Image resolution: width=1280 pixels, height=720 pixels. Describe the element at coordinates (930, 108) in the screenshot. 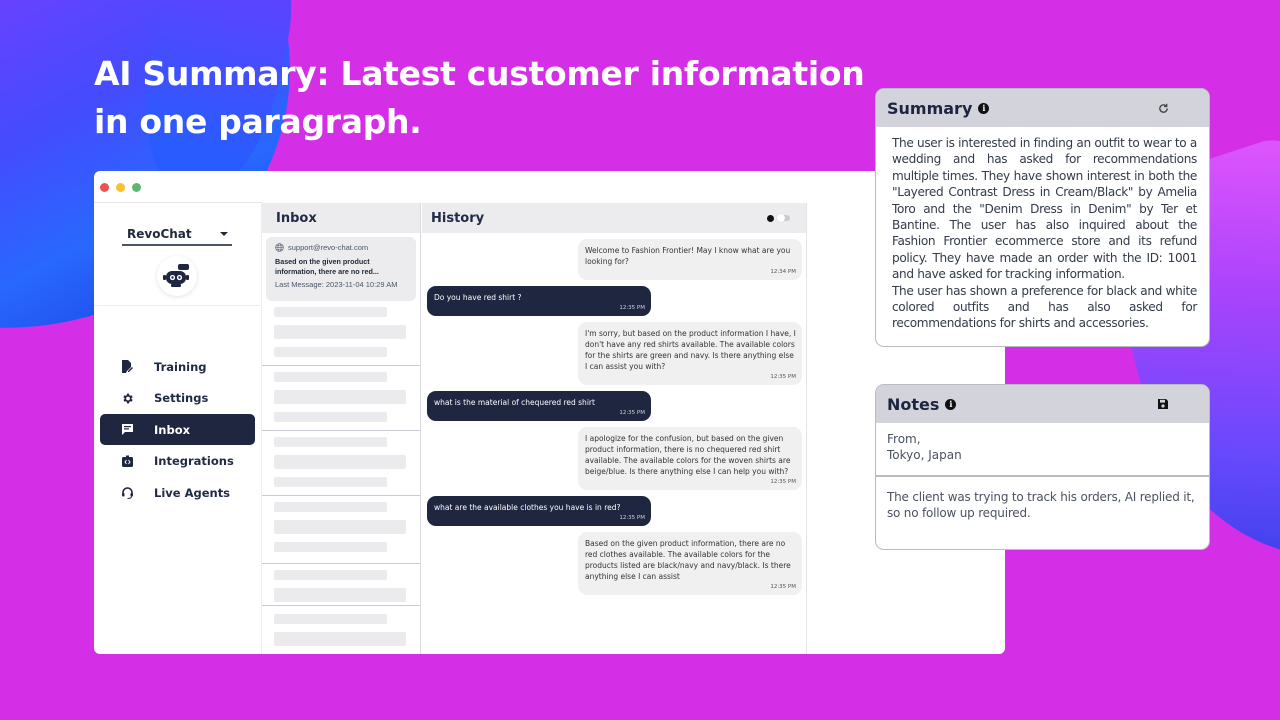

I see `summary-title: Summary` at that location.